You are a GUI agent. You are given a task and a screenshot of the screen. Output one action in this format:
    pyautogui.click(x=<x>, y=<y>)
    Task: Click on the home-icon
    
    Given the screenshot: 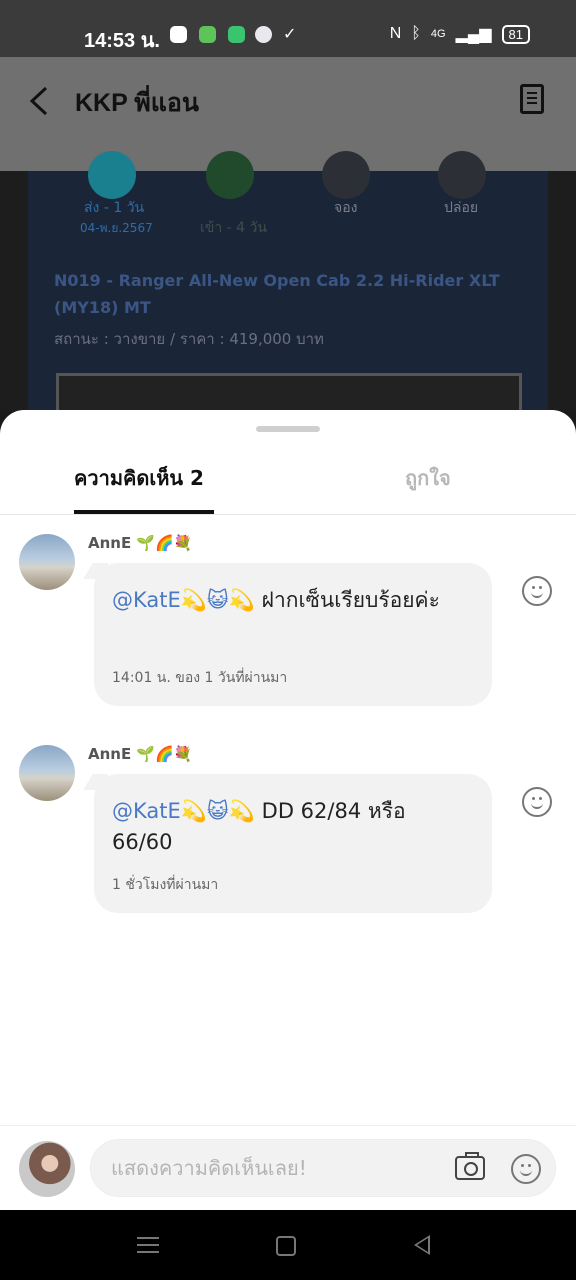 What is the action you would take?
    pyautogui.click(x=286, y=1246)
    